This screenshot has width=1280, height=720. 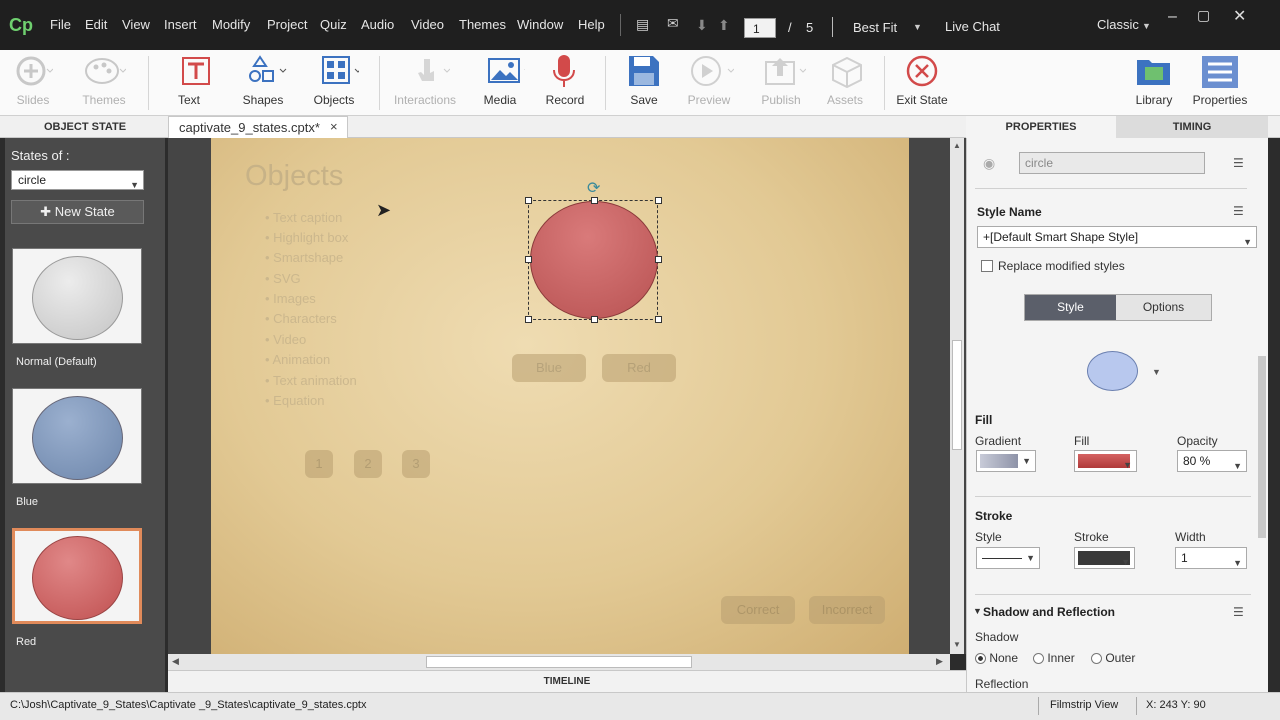 What do you see at coordinates (1163, 307) in the screenshot?
I see `subtab-options: Options` at bounding box center [1163, 307].